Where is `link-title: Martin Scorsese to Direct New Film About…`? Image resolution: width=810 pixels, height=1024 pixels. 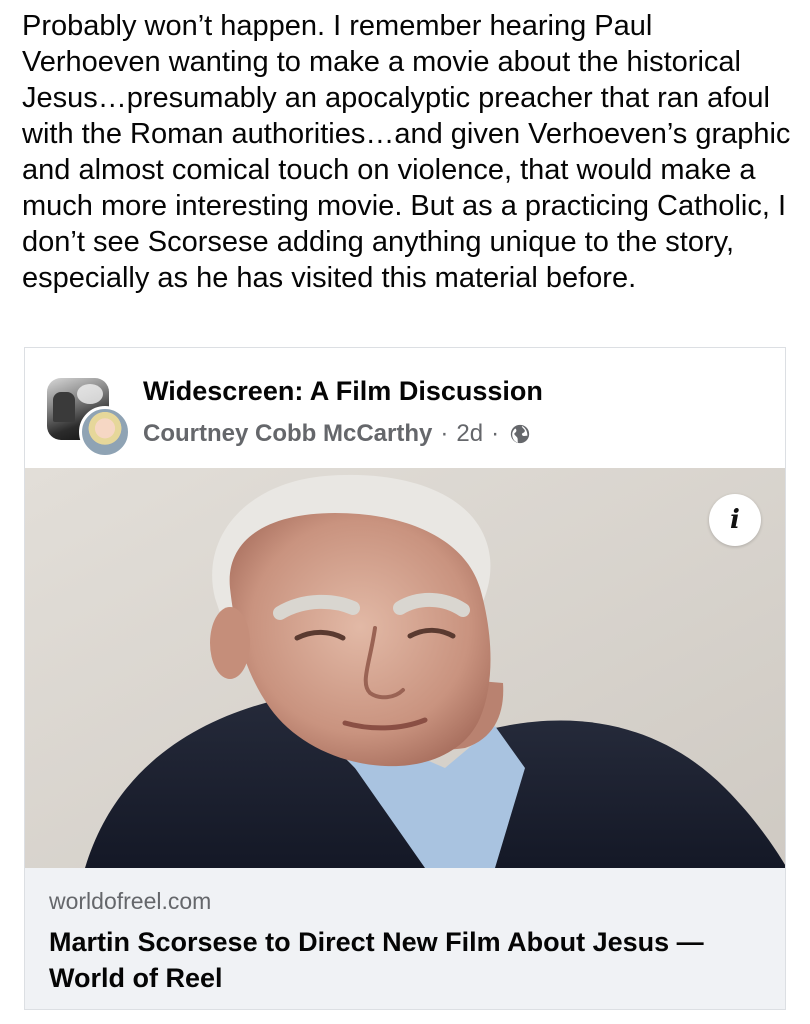
link-title: Martin Scorsese to Direct New Film About… is located at coordinates (409, 960).